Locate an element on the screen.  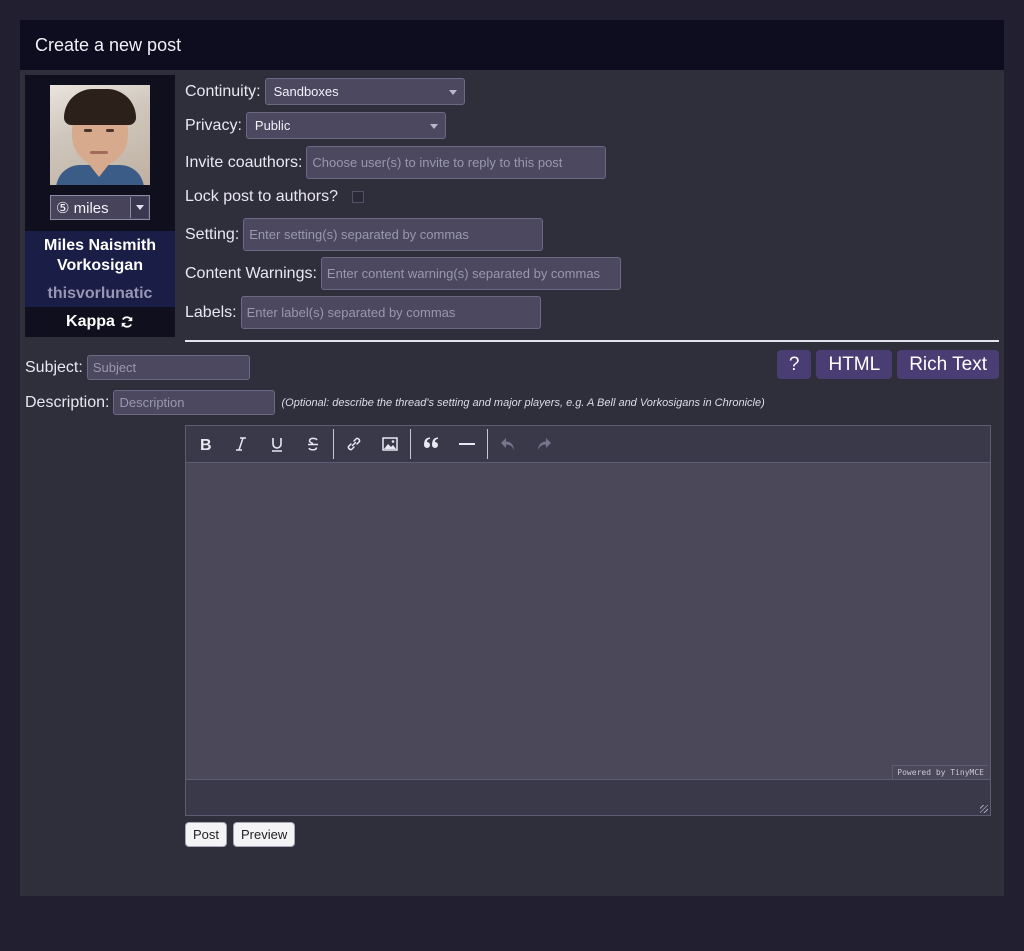
continuity-value: Sandboxes is located at coordinates (306, 91).